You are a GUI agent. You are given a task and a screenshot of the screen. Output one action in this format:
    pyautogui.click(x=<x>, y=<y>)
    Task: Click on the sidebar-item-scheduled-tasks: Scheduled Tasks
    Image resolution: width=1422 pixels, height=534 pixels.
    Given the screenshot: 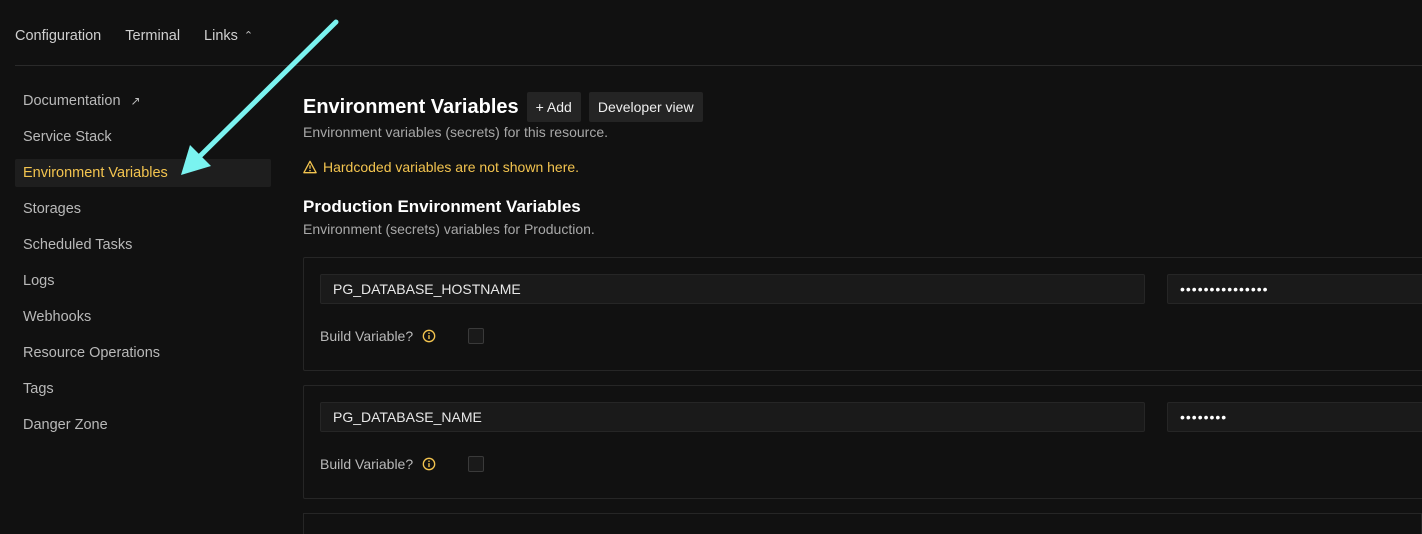 What is the action you would take?
    pyautogui.click(x=143, y=245)
    